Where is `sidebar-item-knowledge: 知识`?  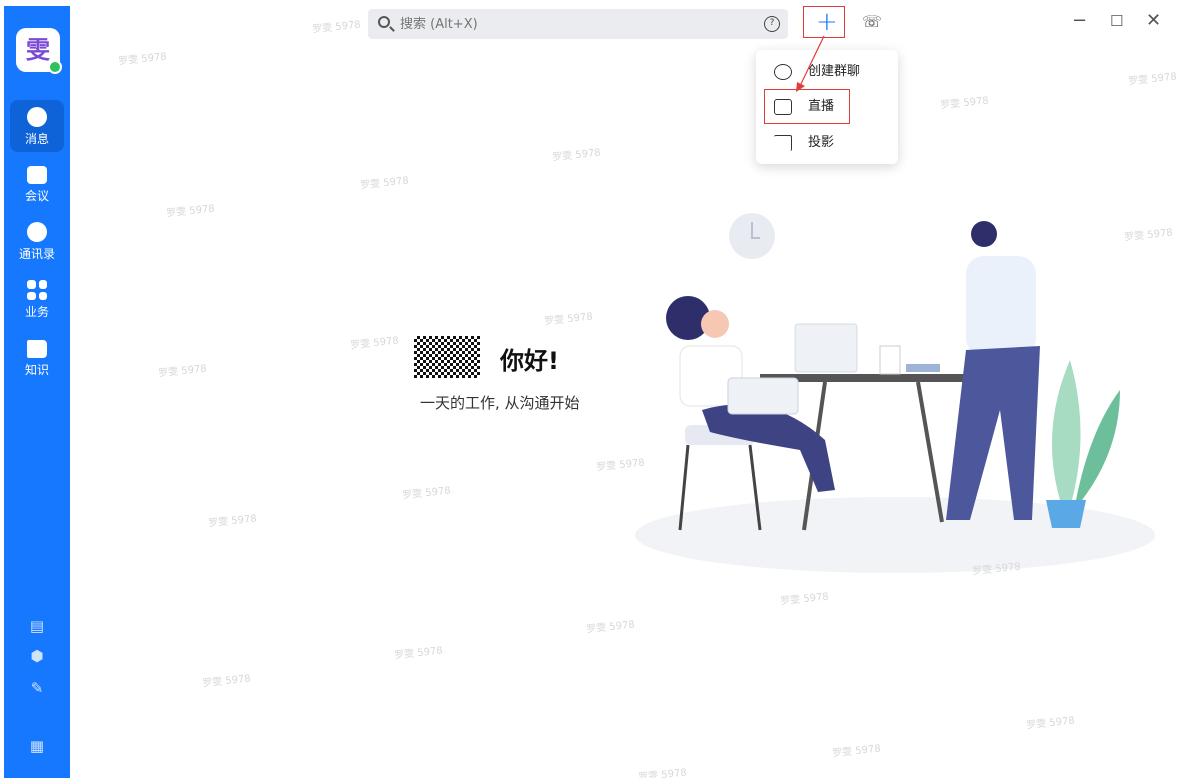
sidebar-item-knowledge: 知识 is located at coordinates (37, 359).